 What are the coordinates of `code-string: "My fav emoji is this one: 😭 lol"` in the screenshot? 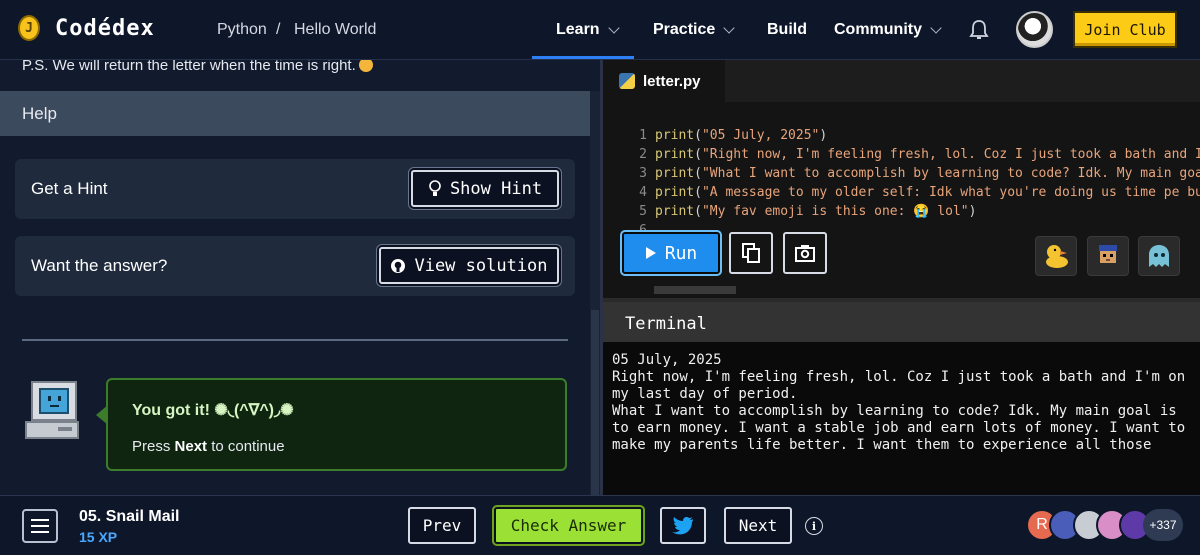 It's located at (835, 211).